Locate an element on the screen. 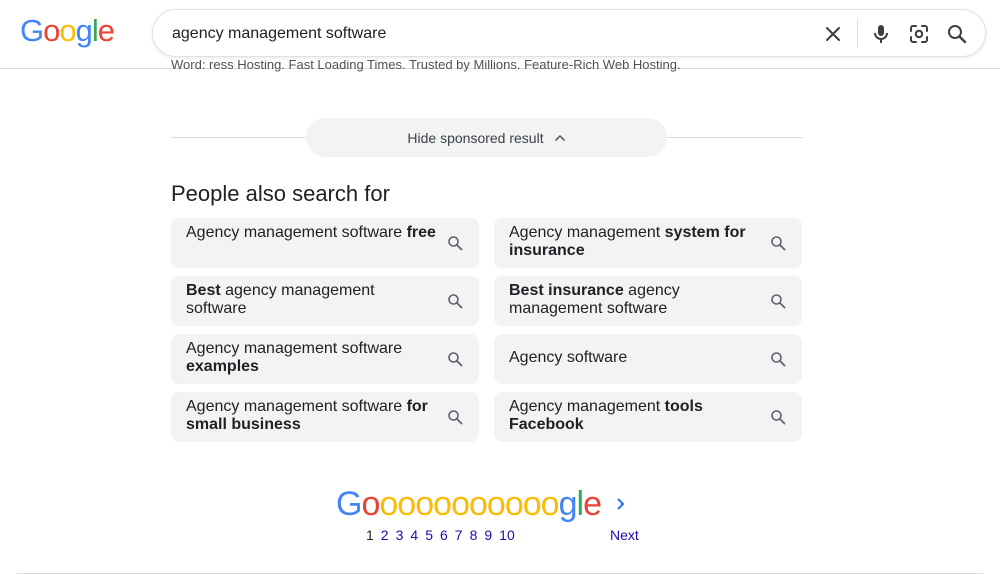 The width and height of the screenshot is (1000, 575). page-link: 6 is located at coordinates (444, 535).